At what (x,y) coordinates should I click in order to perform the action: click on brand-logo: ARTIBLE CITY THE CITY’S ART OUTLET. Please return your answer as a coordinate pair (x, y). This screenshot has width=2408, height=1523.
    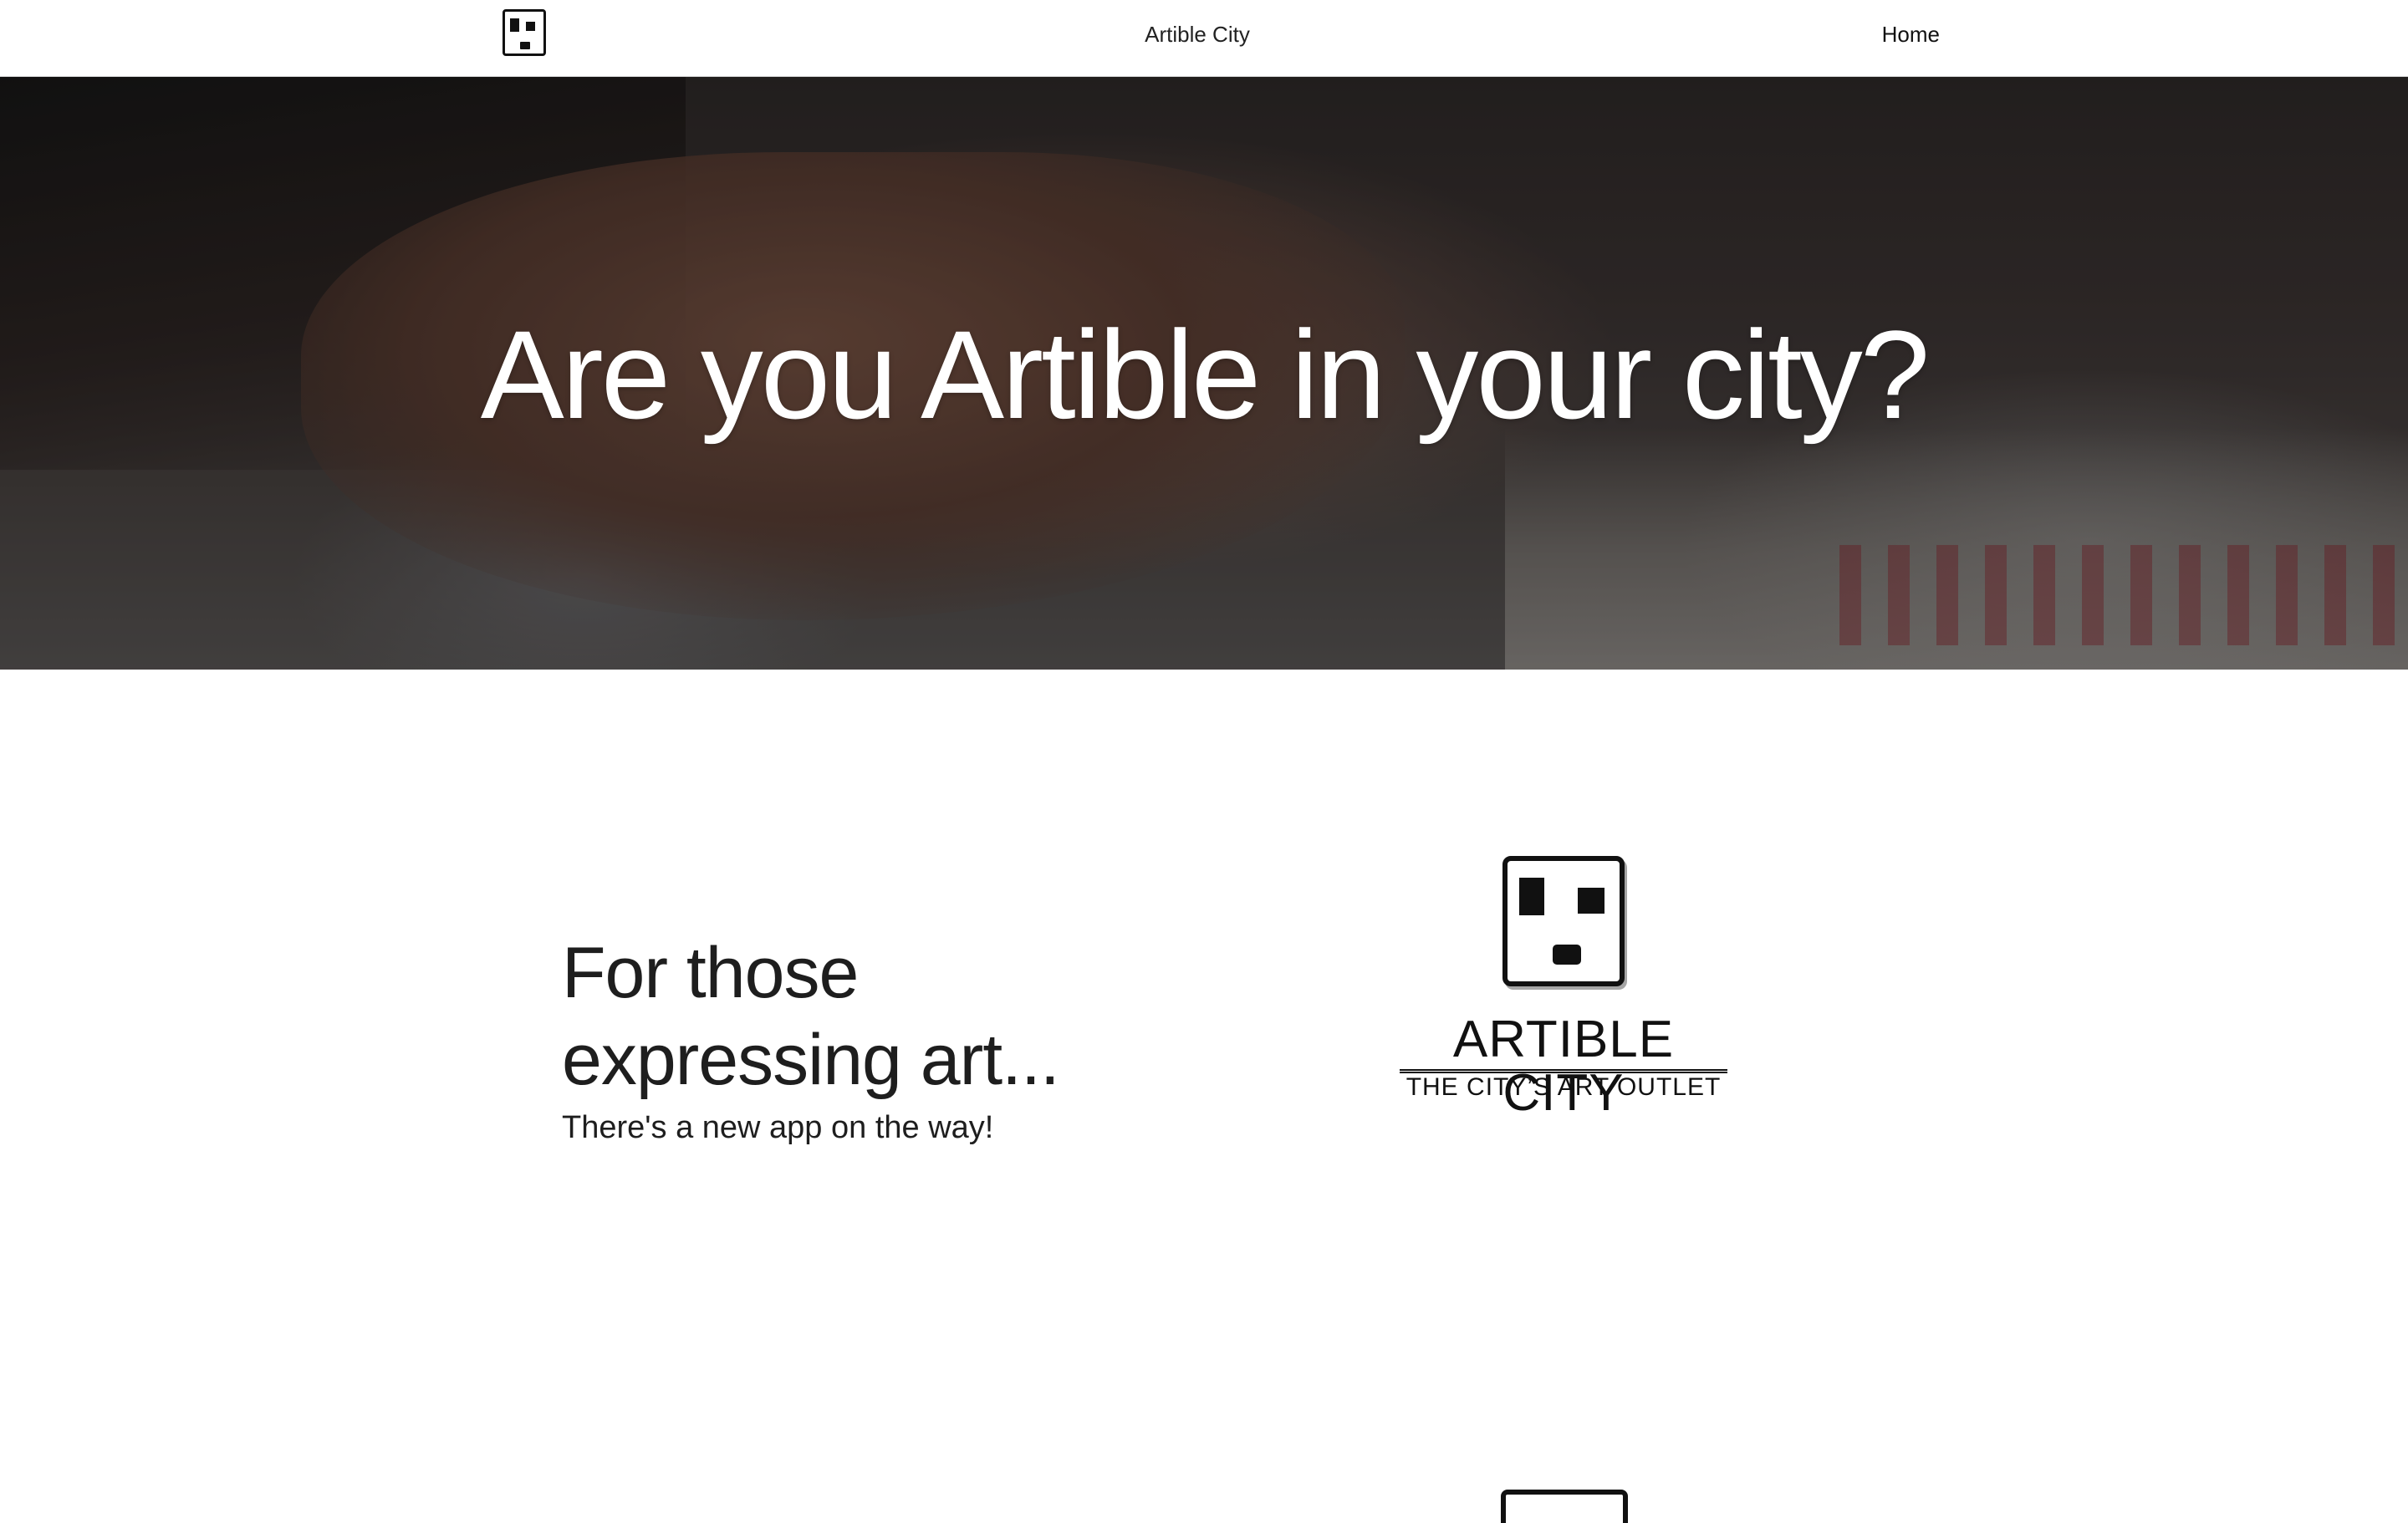
    Looking at the image, I should click on (1563, 987).